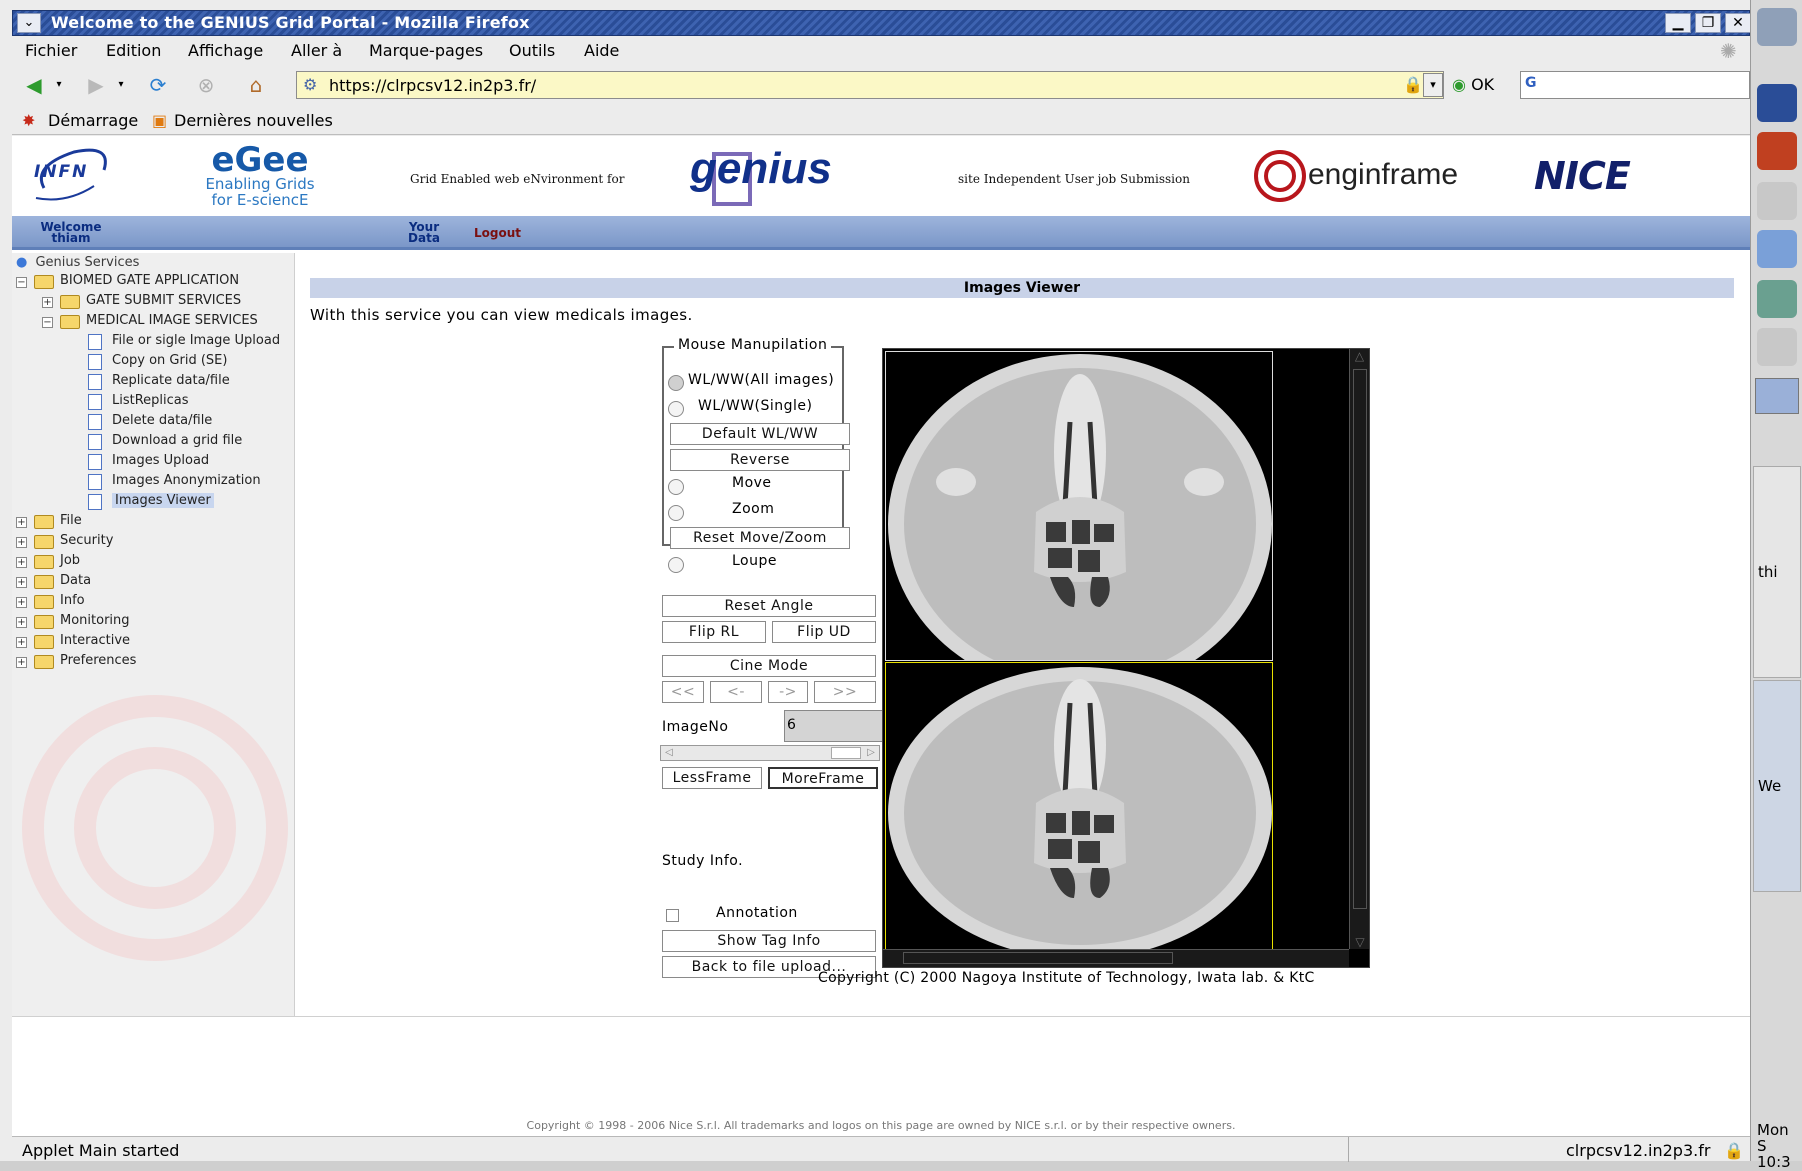  Describe the element at coordinates (1708, 23) in the screenshot. I see `maximize-button: ❐` at that location.